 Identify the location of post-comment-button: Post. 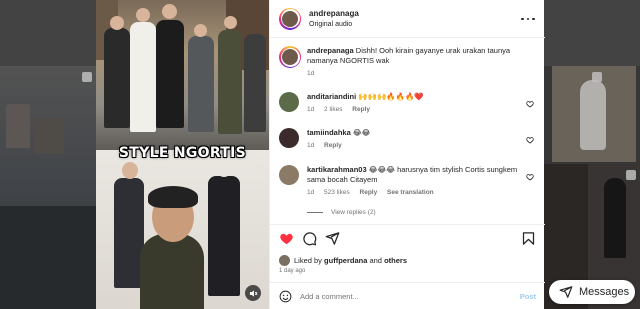
(528, 296).